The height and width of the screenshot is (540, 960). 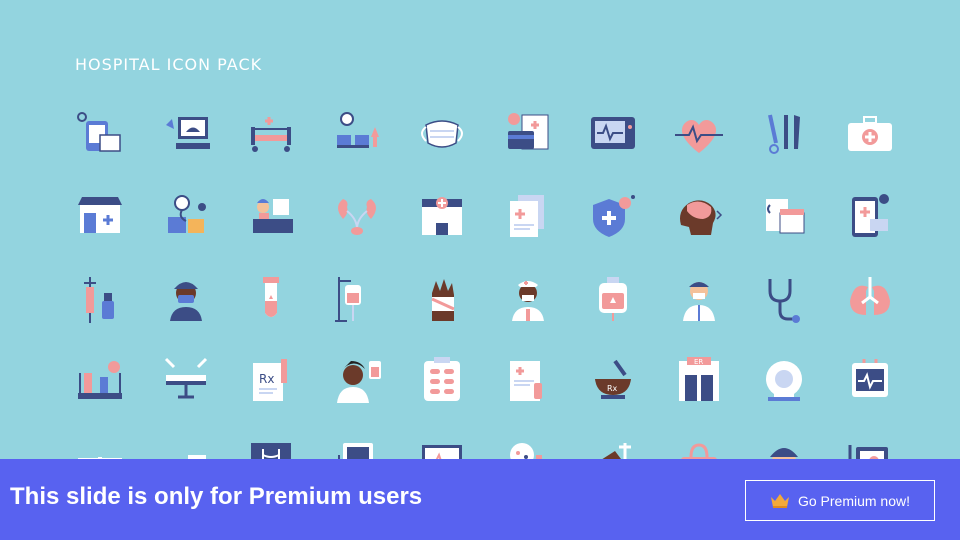 I want to click on blood-pressure-icon, so click(x=186, y=214).